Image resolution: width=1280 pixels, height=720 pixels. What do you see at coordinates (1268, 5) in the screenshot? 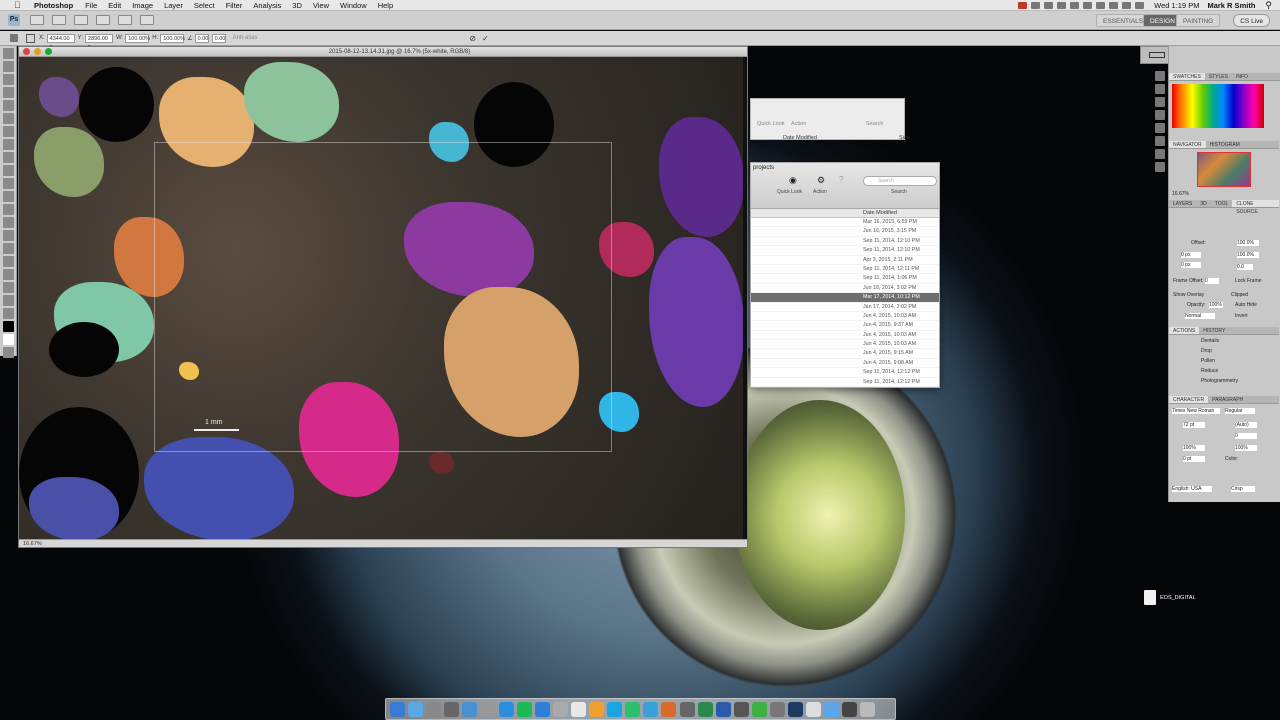
I see `spotlight-icon: ⚲` at bounding box center [1268, 5].